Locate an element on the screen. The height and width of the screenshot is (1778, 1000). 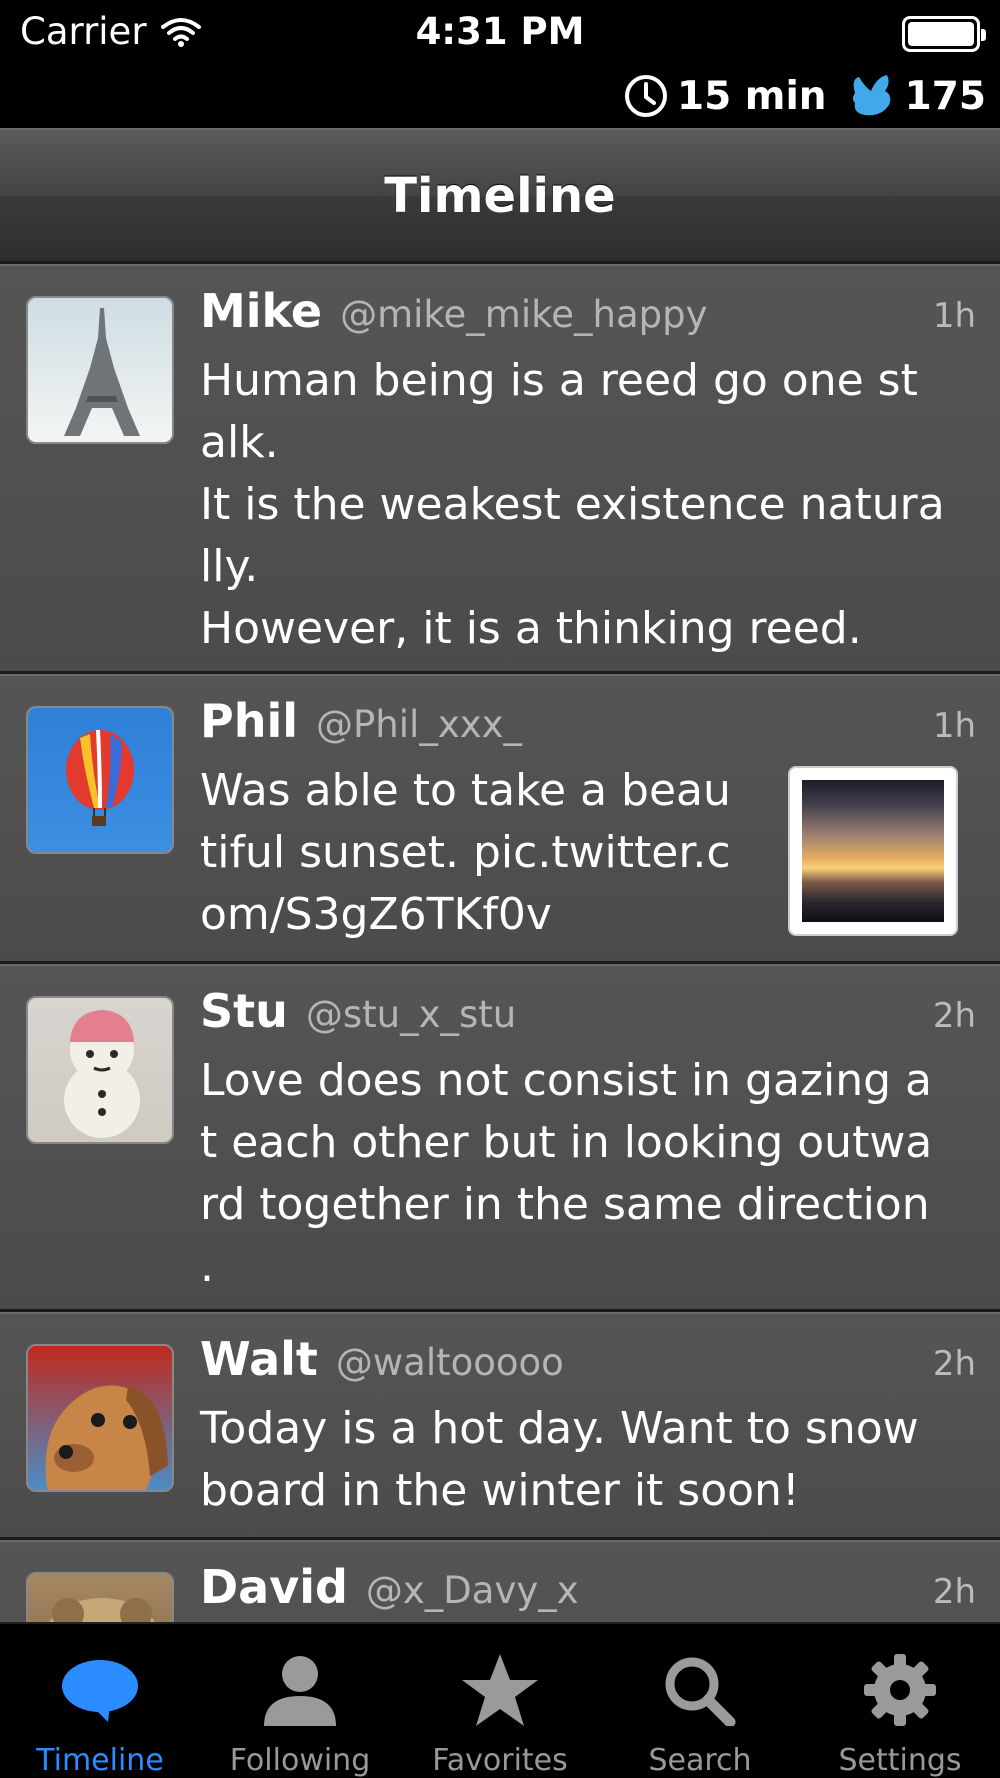
tweet-author-name: Stu is located at coordinates (244, 1011).